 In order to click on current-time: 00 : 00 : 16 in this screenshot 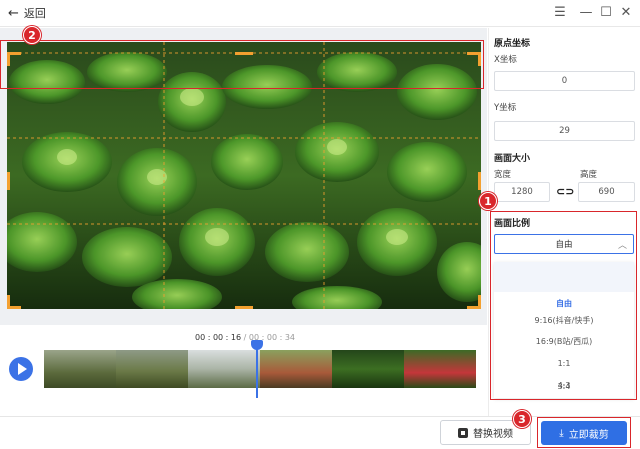, I will do `click(218, 337)`.